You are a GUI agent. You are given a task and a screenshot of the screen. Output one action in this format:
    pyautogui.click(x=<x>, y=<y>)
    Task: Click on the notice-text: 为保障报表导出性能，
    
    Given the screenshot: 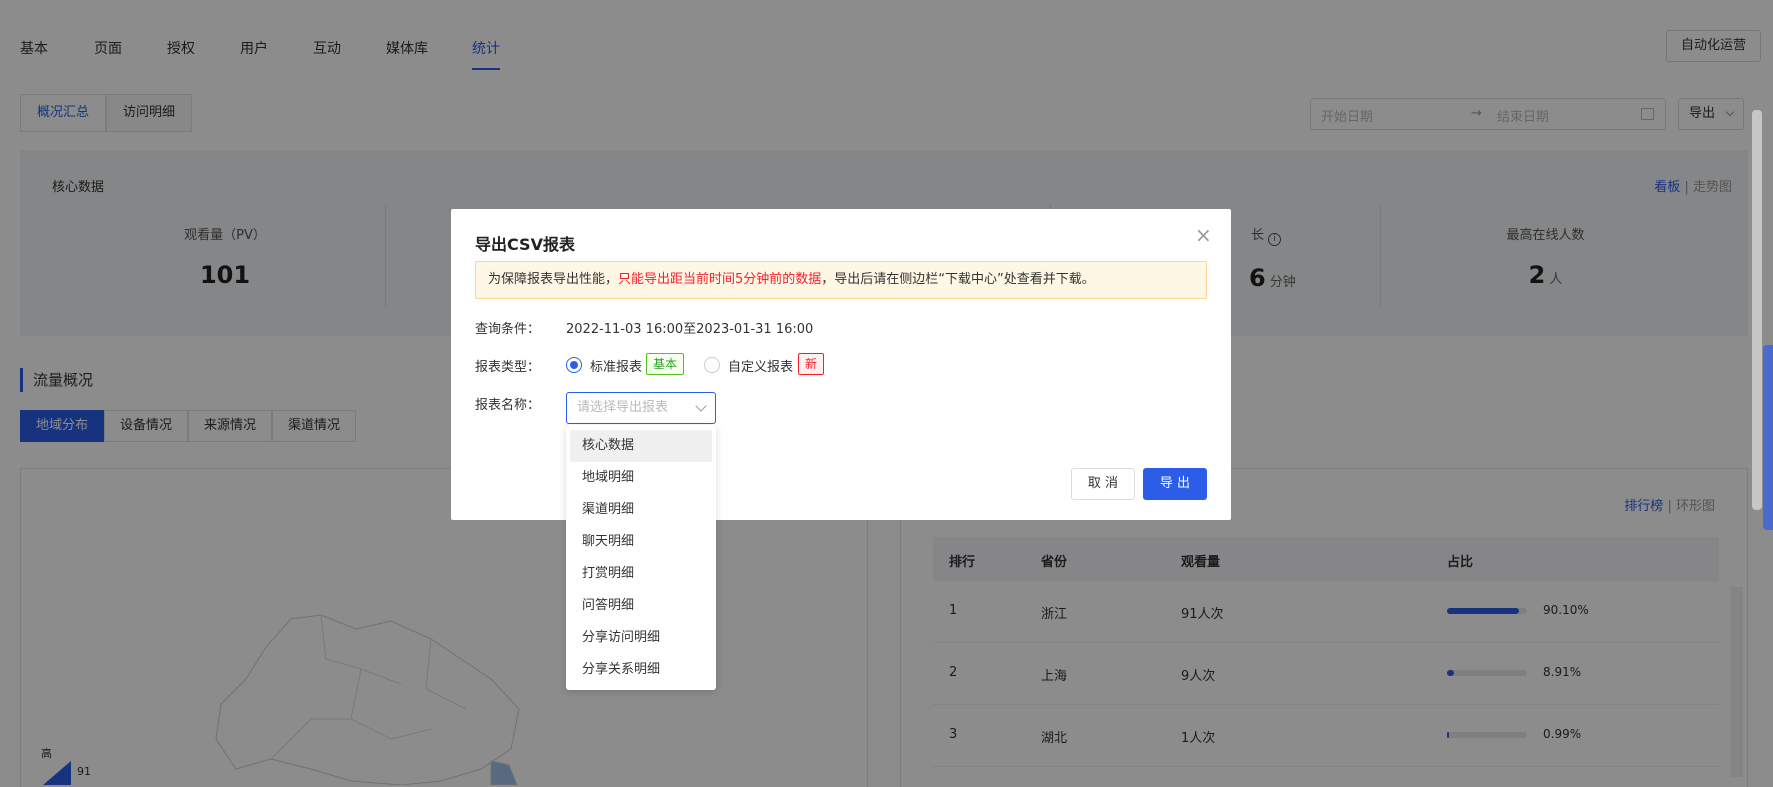 What is the action you would take?
    pyautogui.click(x=553, y=279)
    